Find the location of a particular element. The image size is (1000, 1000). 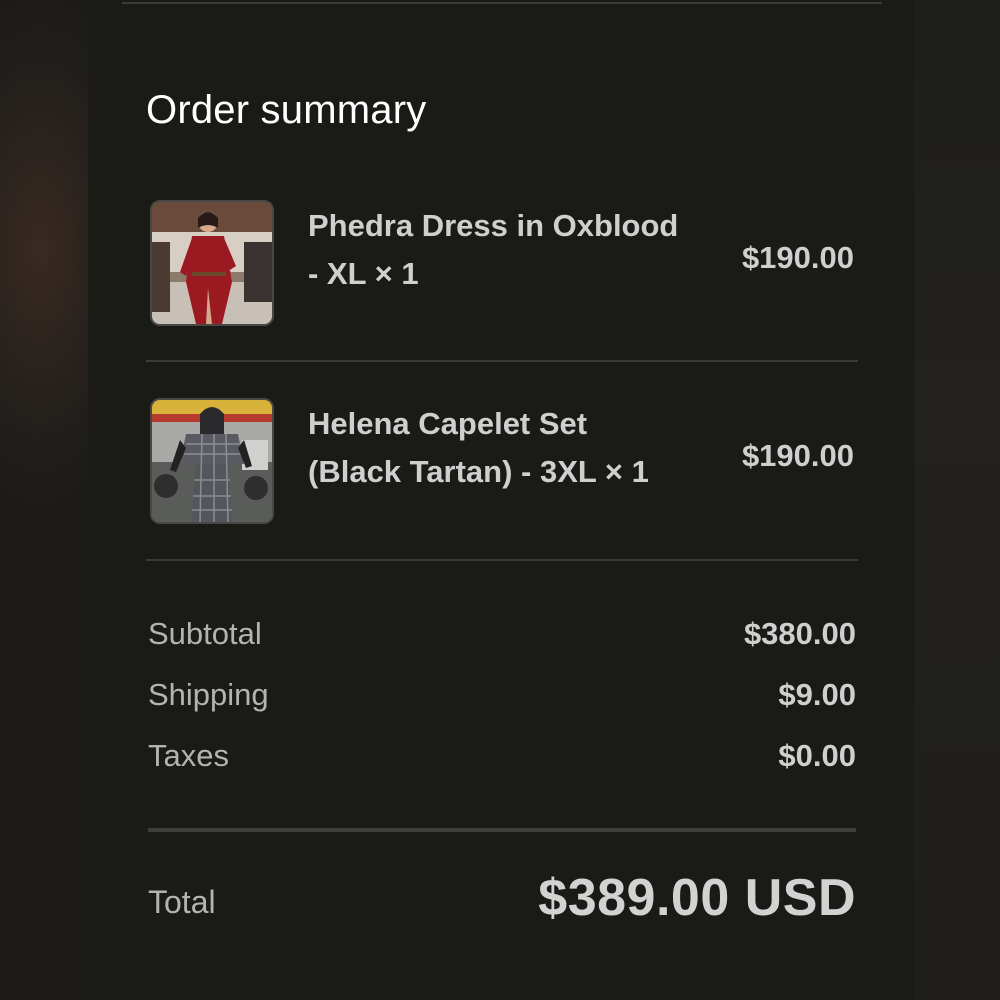

item-name-line-2: (Black Tartan) - 3XL × 1 is located at coordinates (478, 471).